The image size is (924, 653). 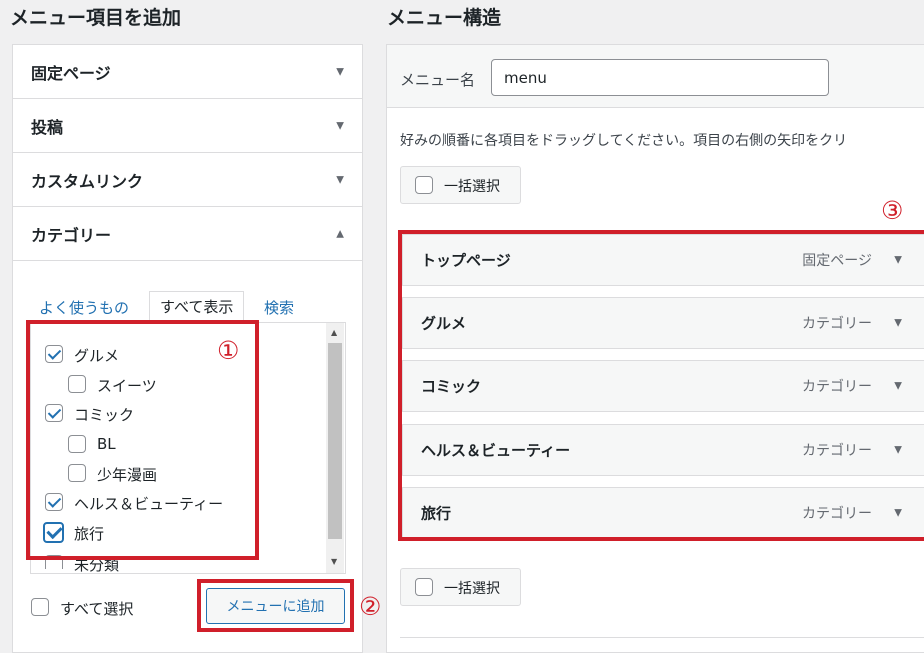 What do you see at coordinates (87, 181) in the screenshot?
I see `accordion-custom-links-label: カスタムリンク` at bounding box center [87, 181].